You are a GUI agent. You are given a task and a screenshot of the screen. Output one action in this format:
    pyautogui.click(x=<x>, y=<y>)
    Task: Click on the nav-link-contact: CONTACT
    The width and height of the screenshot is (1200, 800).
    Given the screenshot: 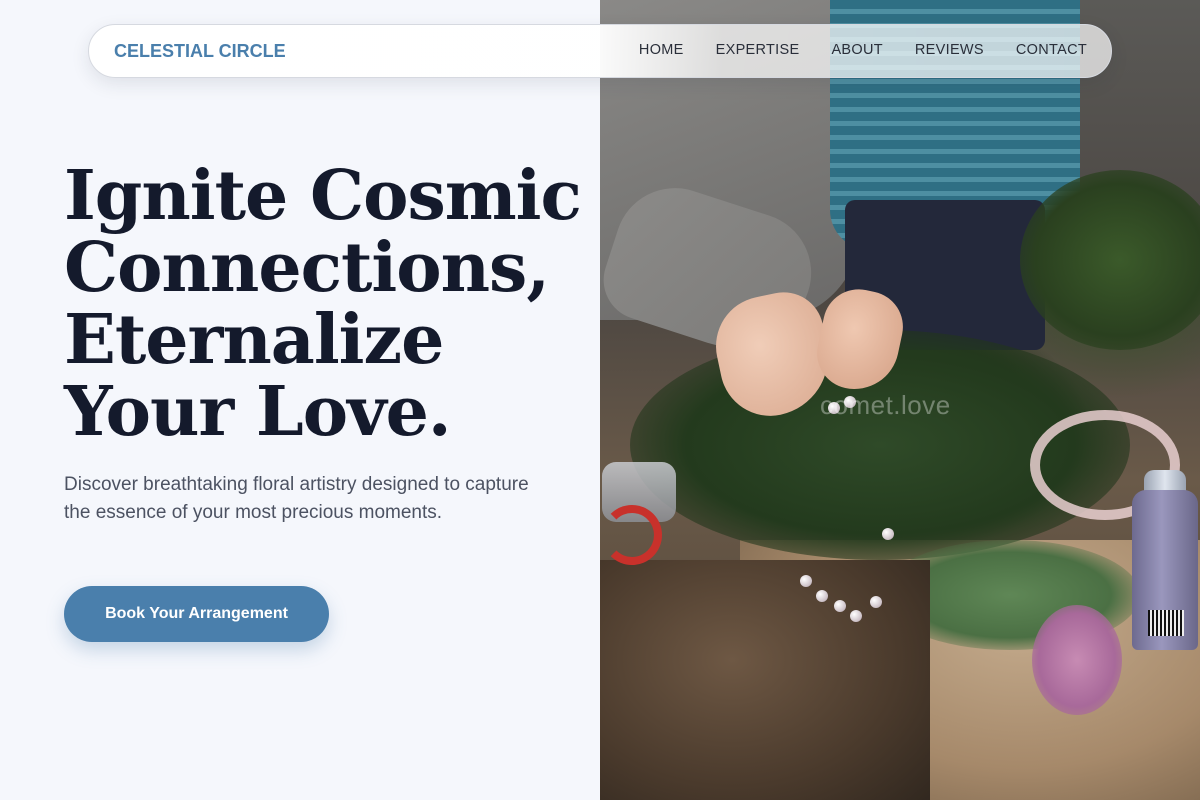 What is the action you would take?
    pyautogui.click(x=1051, y=50)
    